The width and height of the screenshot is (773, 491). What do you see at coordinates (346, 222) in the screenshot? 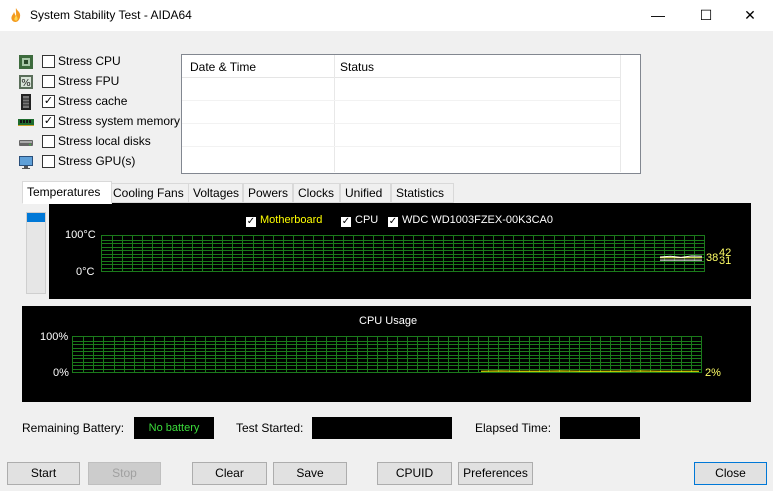
I see `legend-cpu-checkbox: ✓` at bounding box center [346, 222].